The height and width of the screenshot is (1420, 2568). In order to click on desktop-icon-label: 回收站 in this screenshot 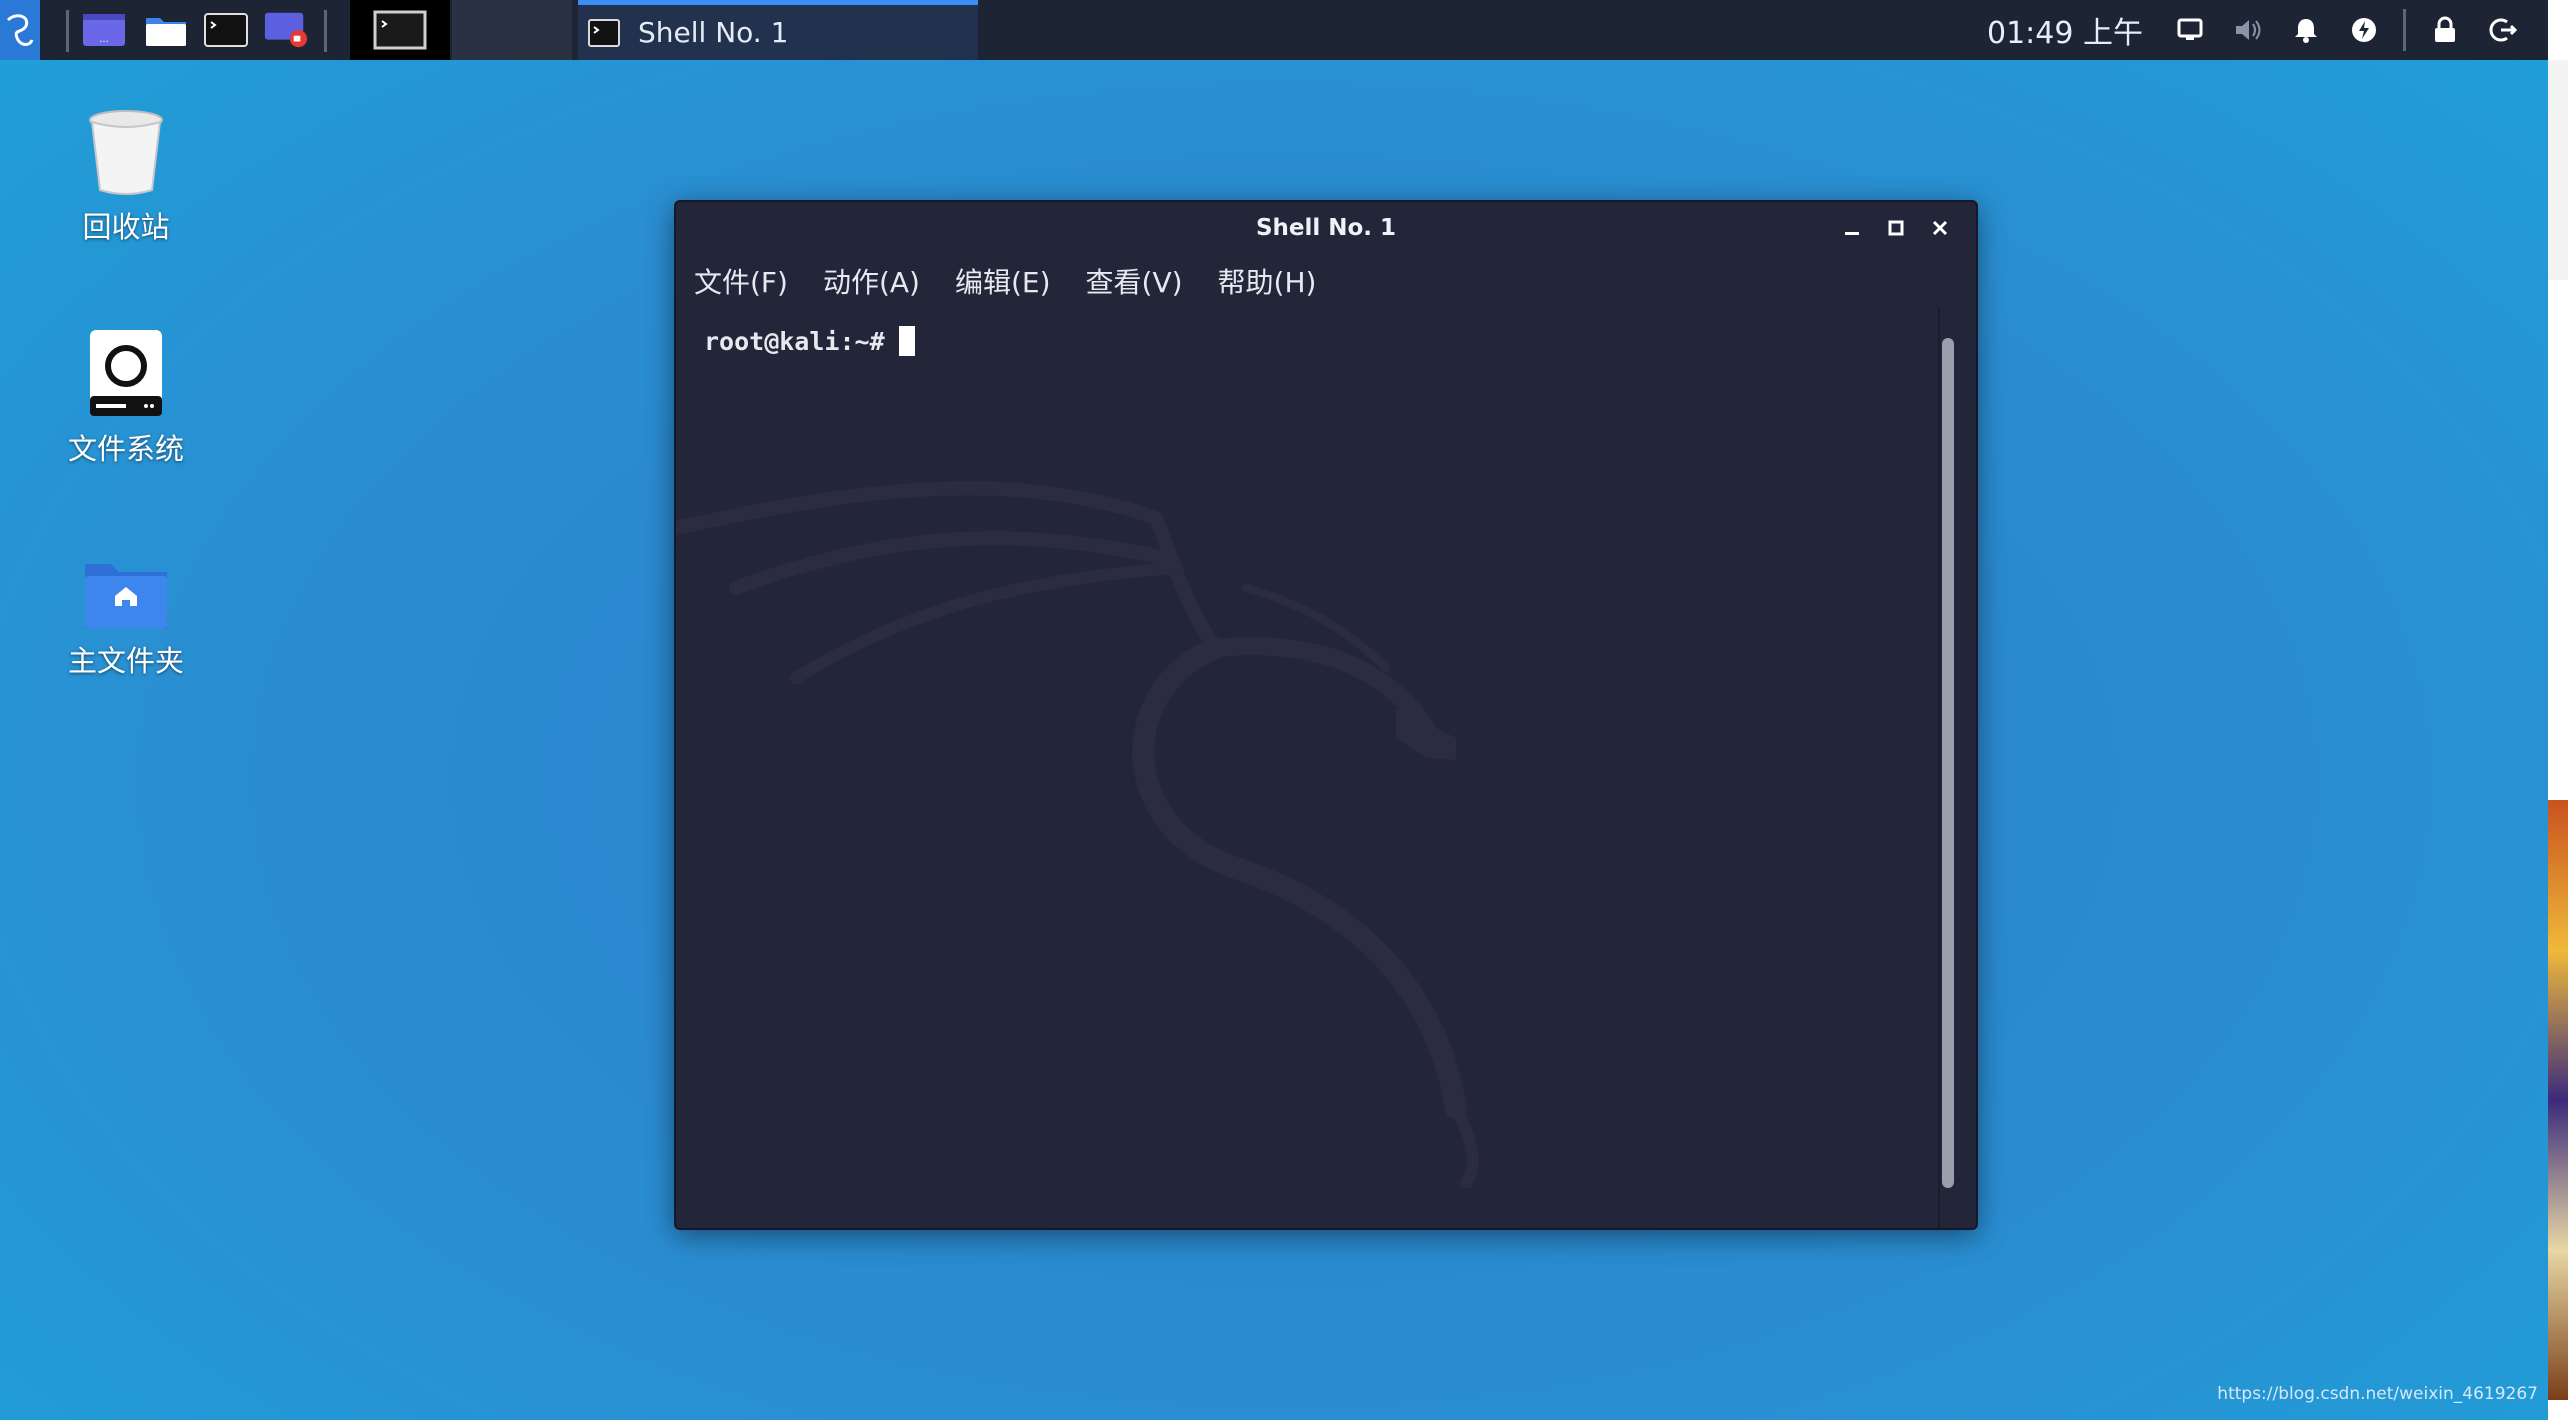, I will do `click(126, 227)`.